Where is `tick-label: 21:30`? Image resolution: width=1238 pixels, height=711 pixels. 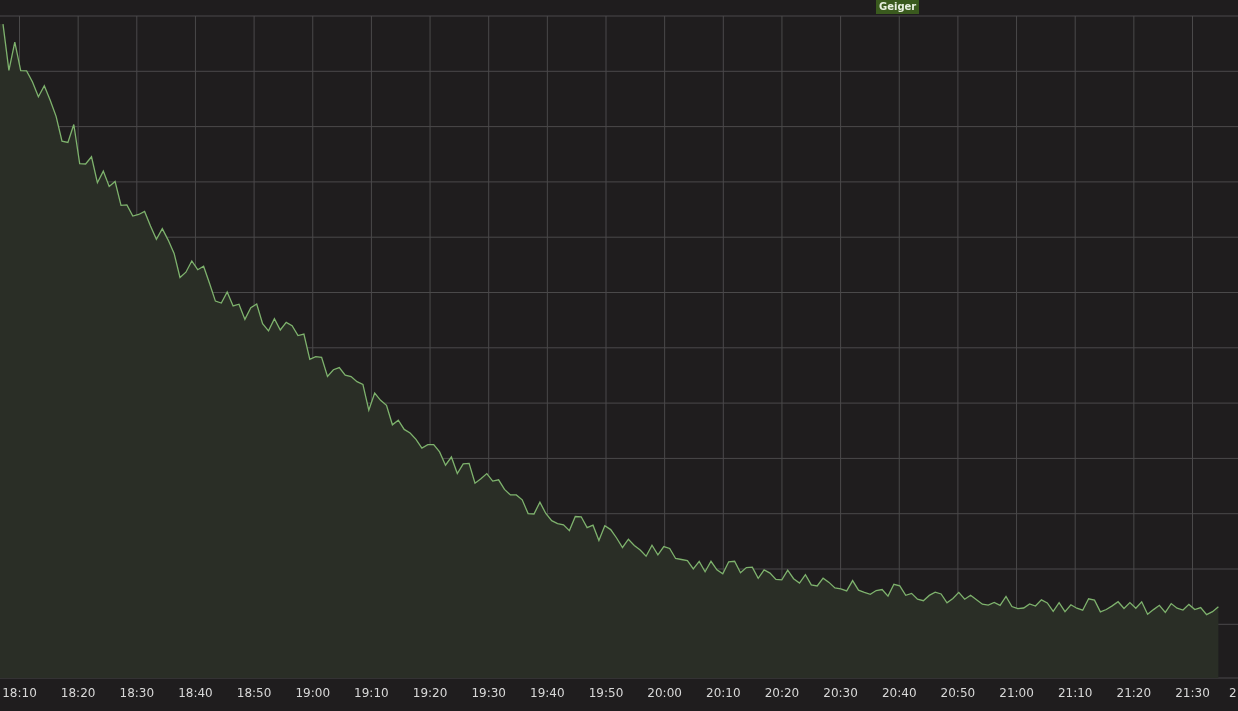 tick-label: 21:30 is located at coordinates (1192, 693).